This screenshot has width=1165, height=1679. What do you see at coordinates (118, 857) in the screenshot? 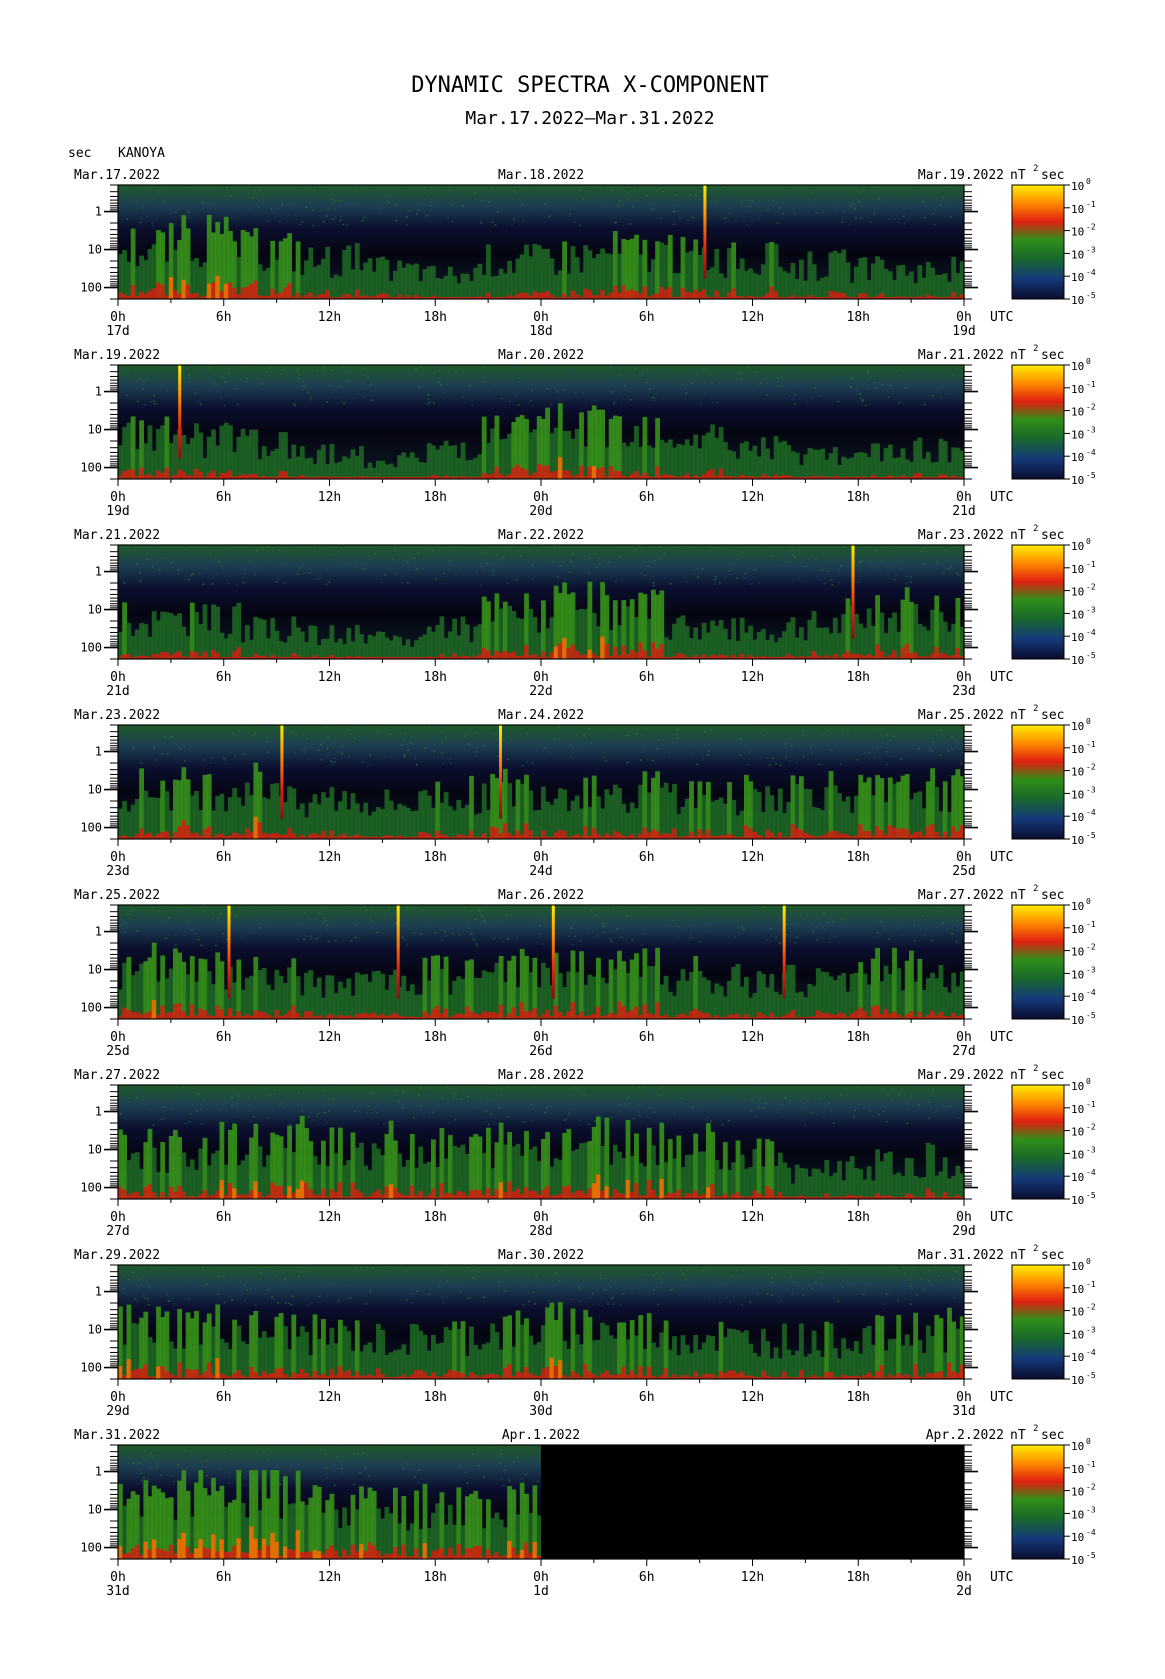
I see `x-tick-label: 0h` at bounding box center [118, 857].